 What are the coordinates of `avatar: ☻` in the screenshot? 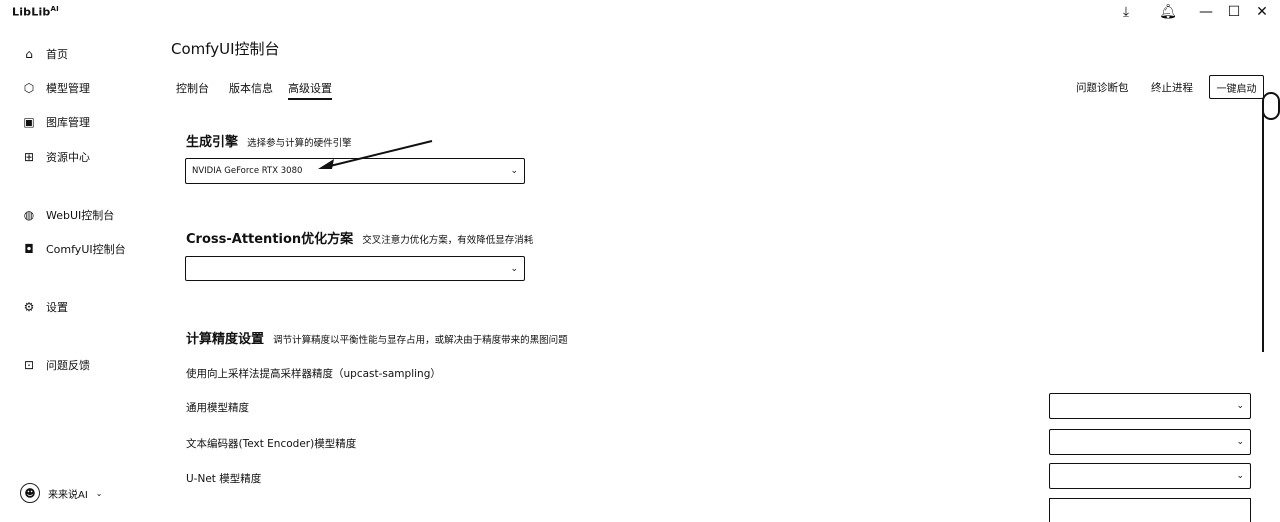 It's located at (30, 493).